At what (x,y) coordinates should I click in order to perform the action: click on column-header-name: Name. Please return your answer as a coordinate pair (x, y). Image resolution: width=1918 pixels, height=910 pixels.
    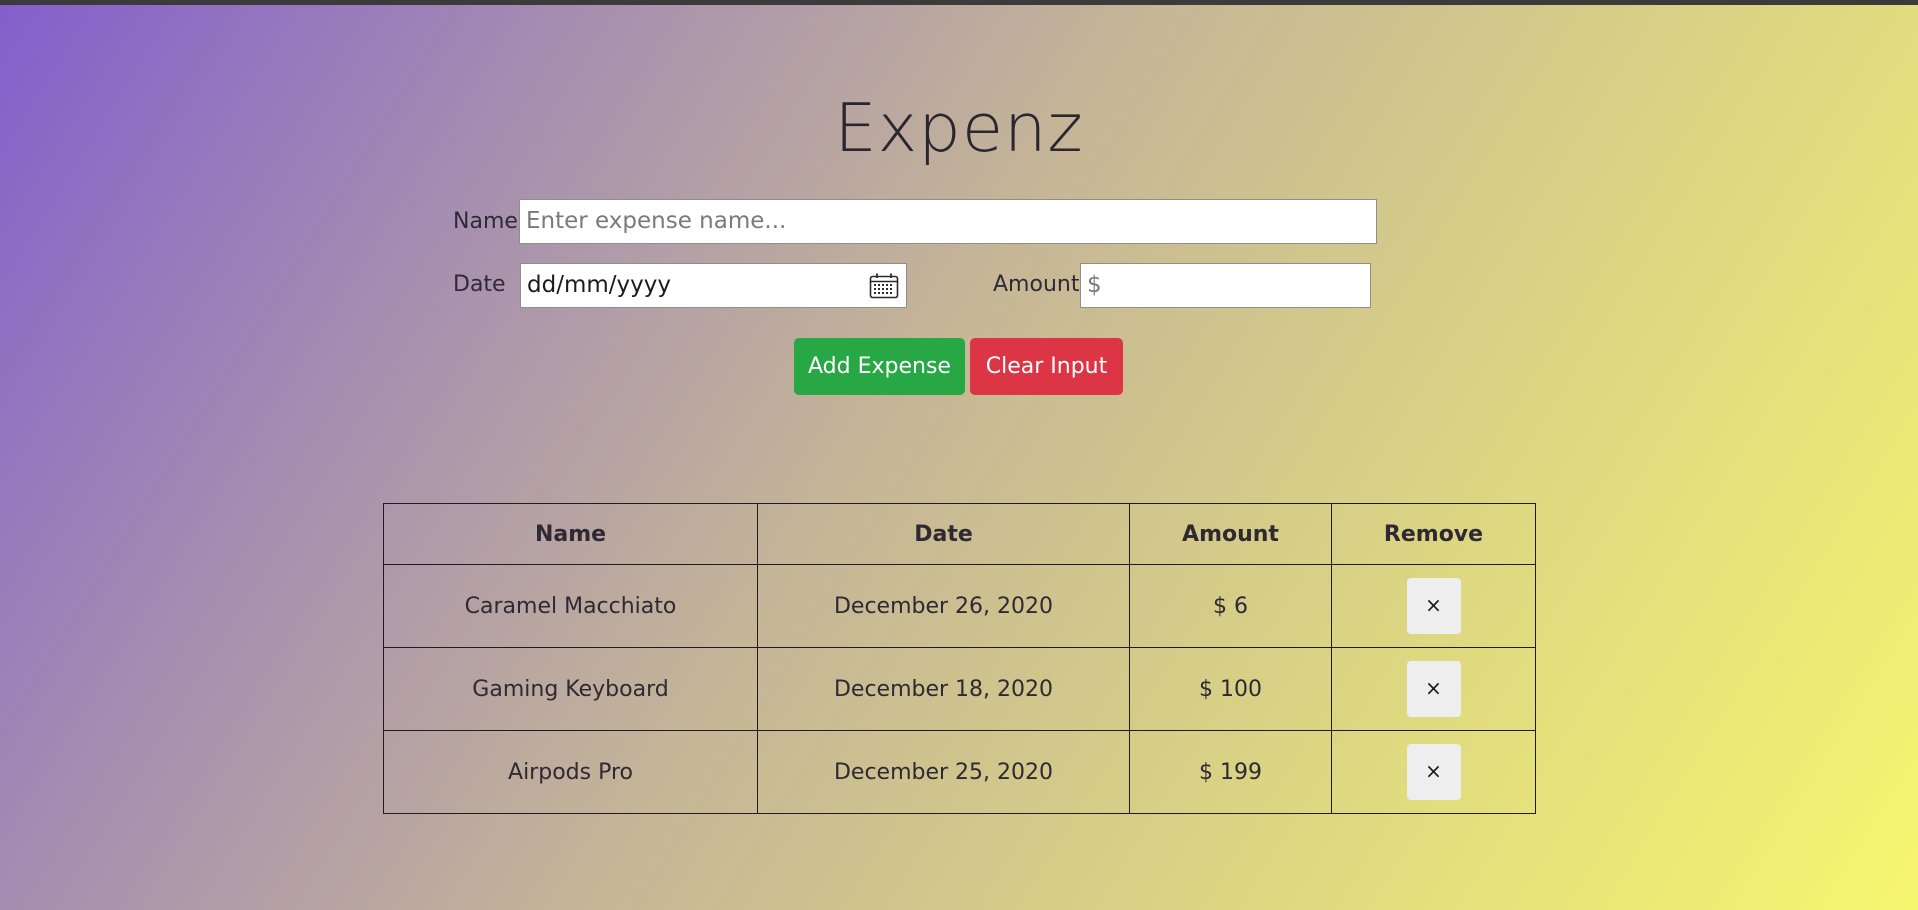
    Looking at the image, I should click on (570, 534).